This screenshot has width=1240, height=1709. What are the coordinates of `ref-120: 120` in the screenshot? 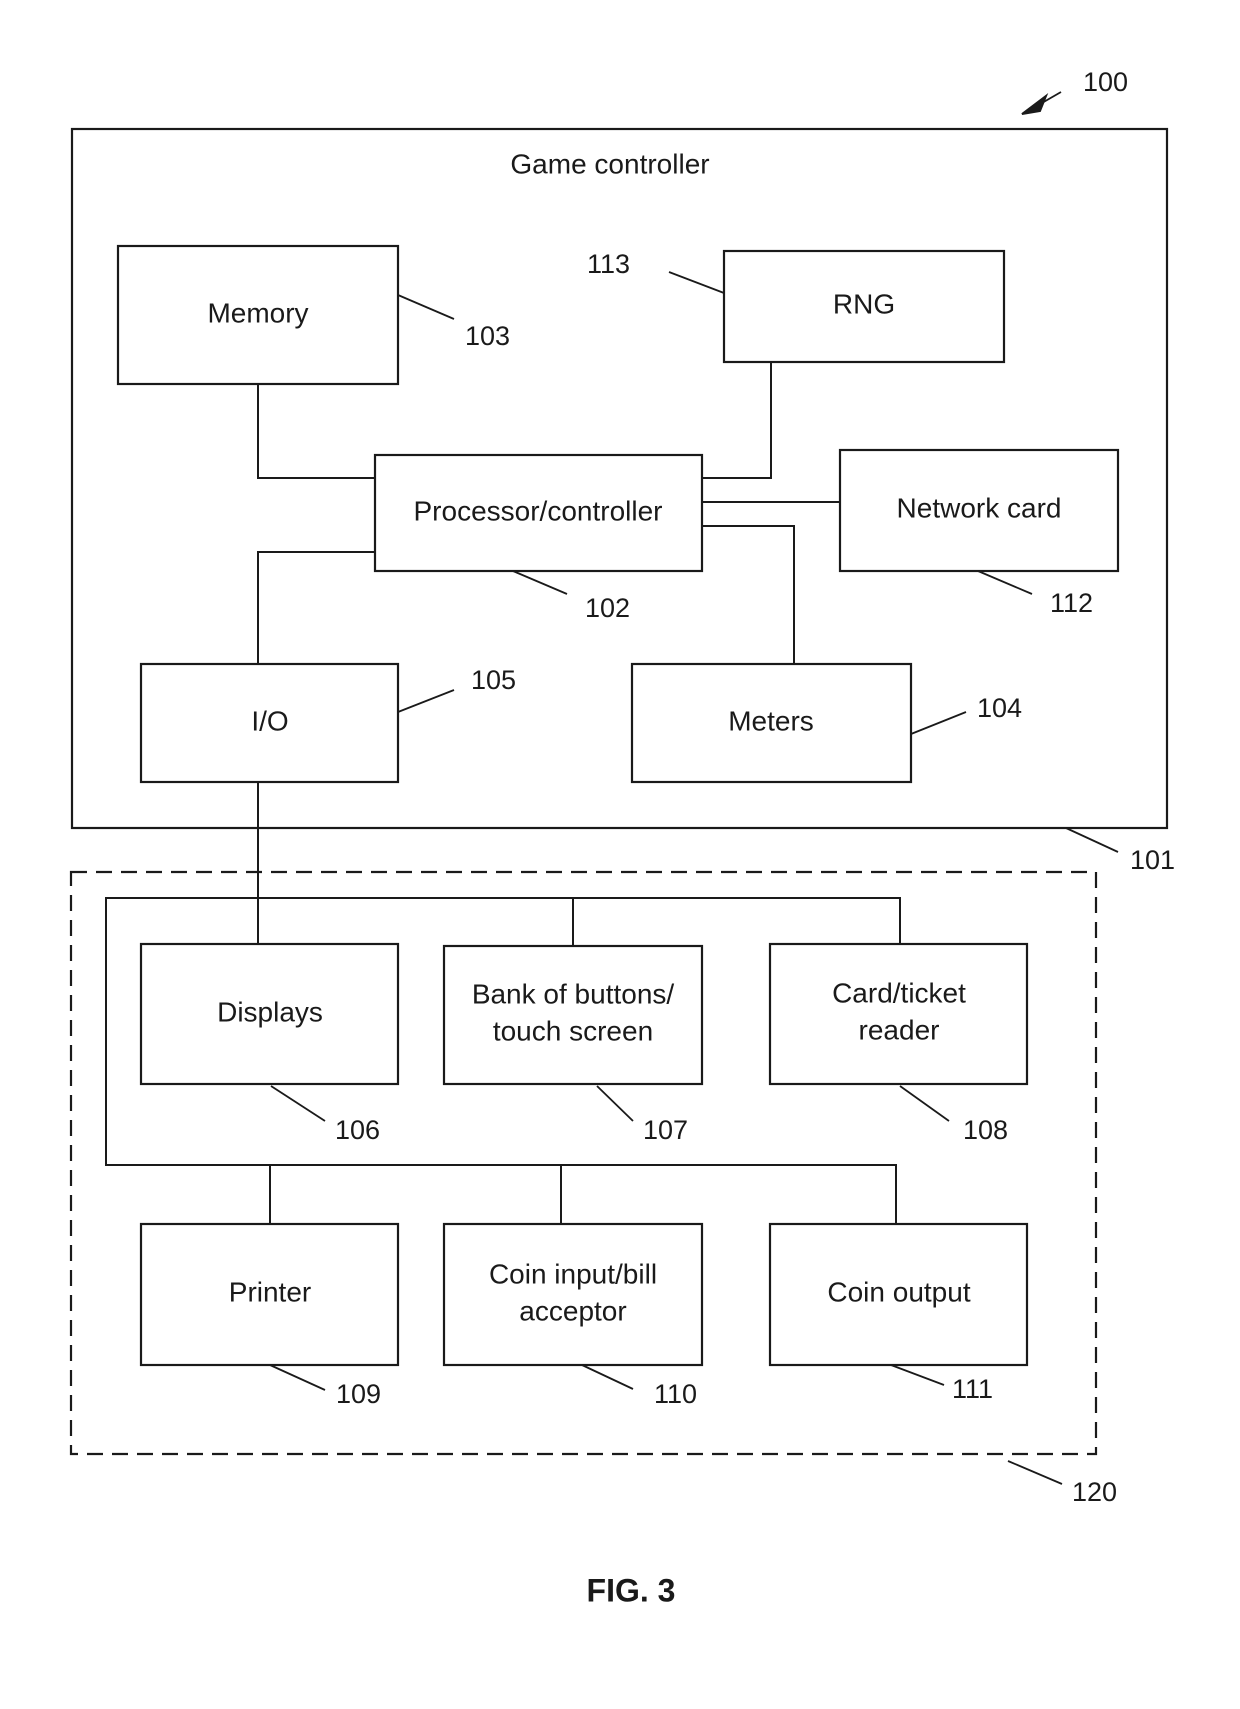 It's located at (1094, 1492).